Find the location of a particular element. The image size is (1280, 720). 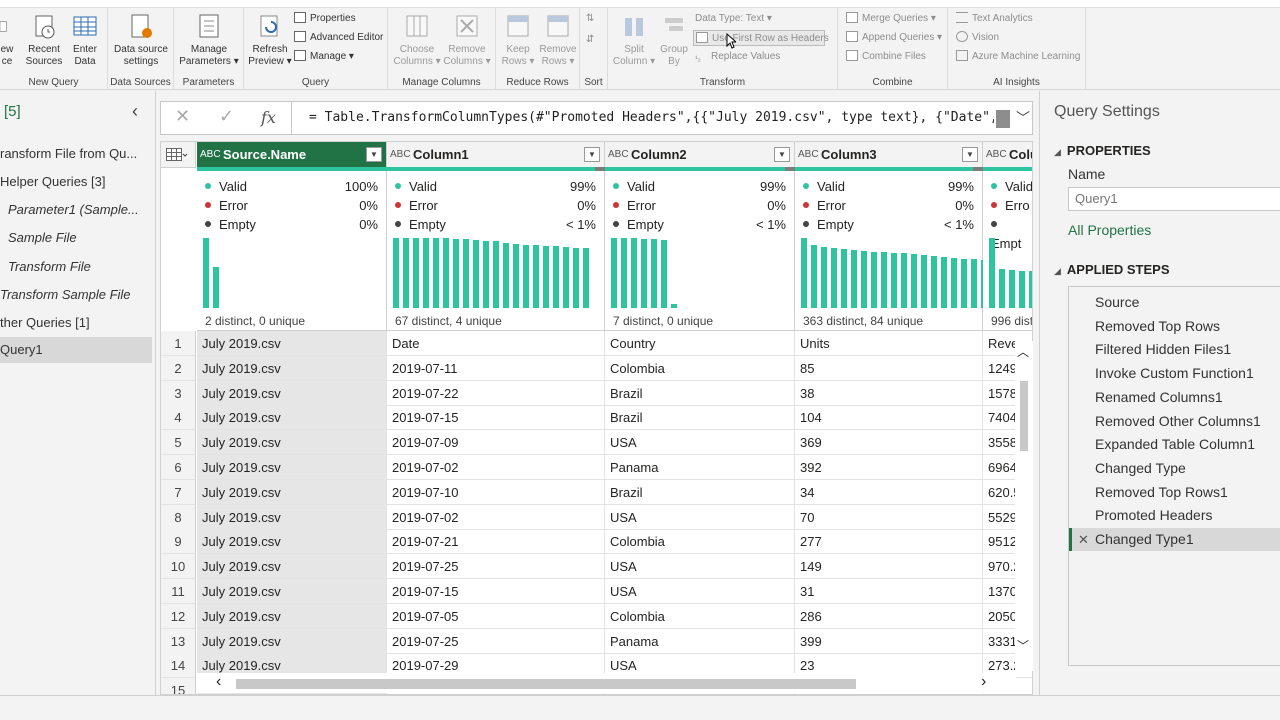

table-cell: 70 is located at coordinates (889, 517).